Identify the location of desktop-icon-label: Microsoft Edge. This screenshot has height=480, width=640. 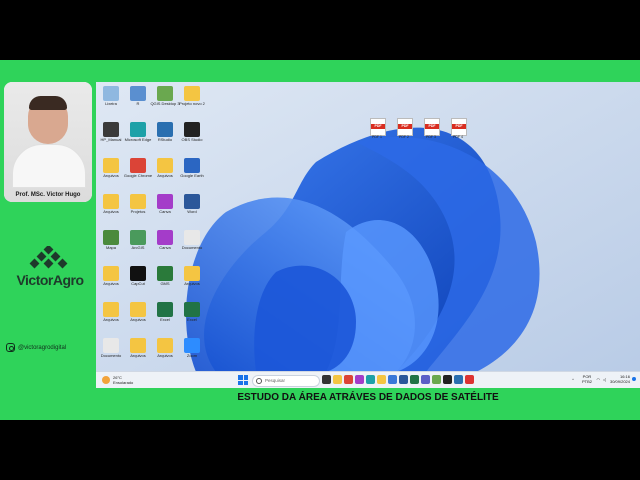
(138, 140).